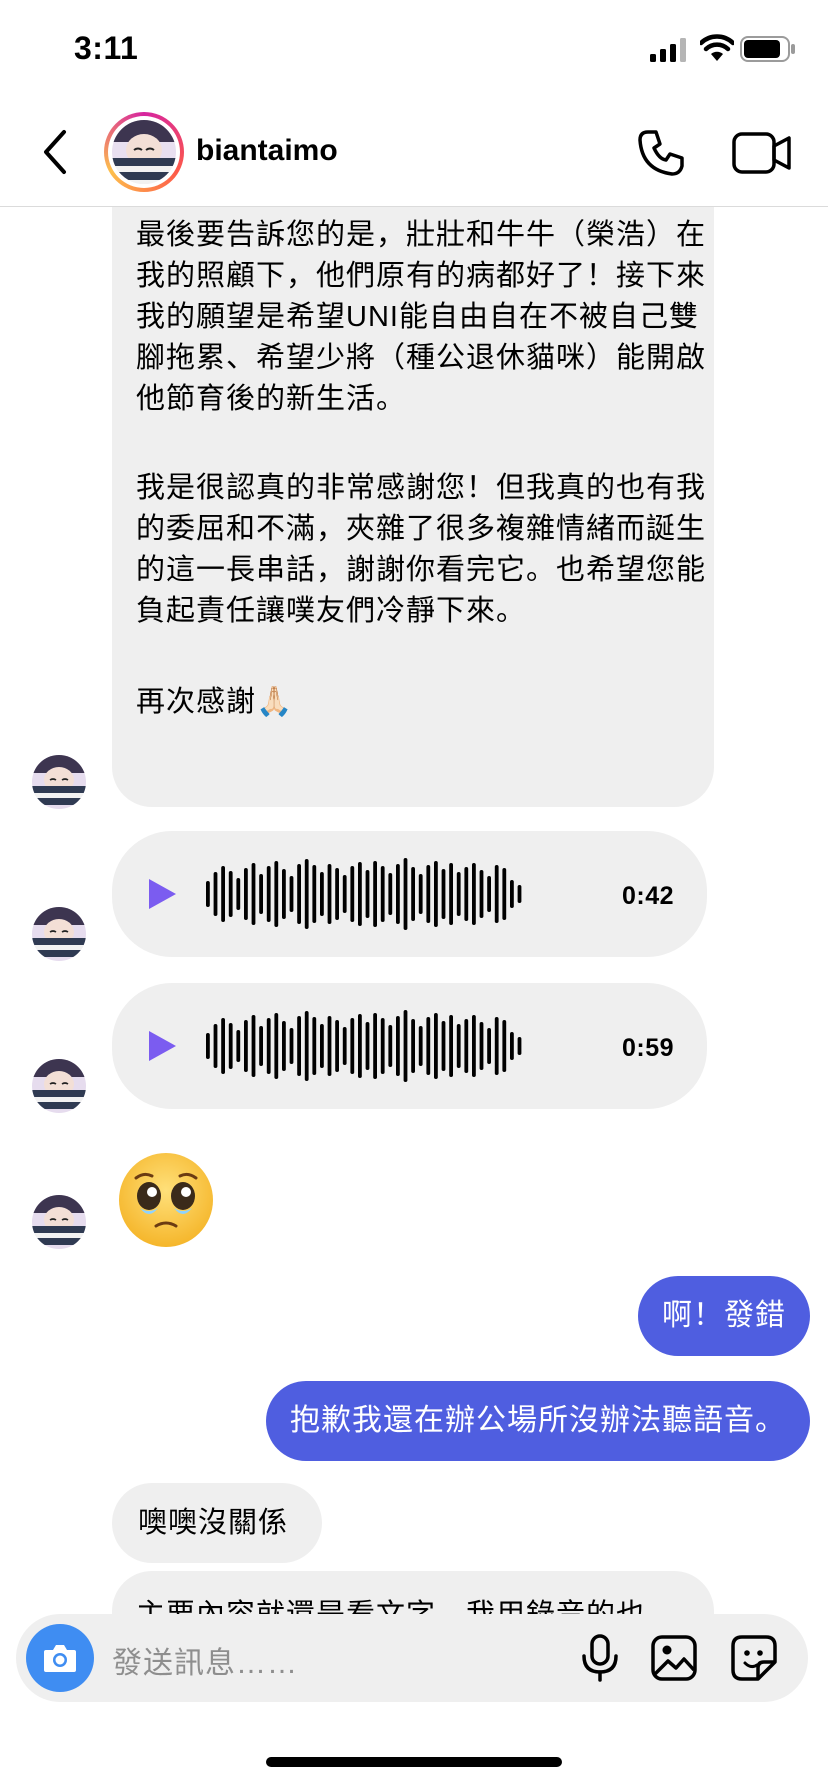  What do you see at coordinates (413, 1592) in the screenshot?
I see `received-message: 主要內容就還是看文字，我用錄音的也` at bounding box center [413, 1592].